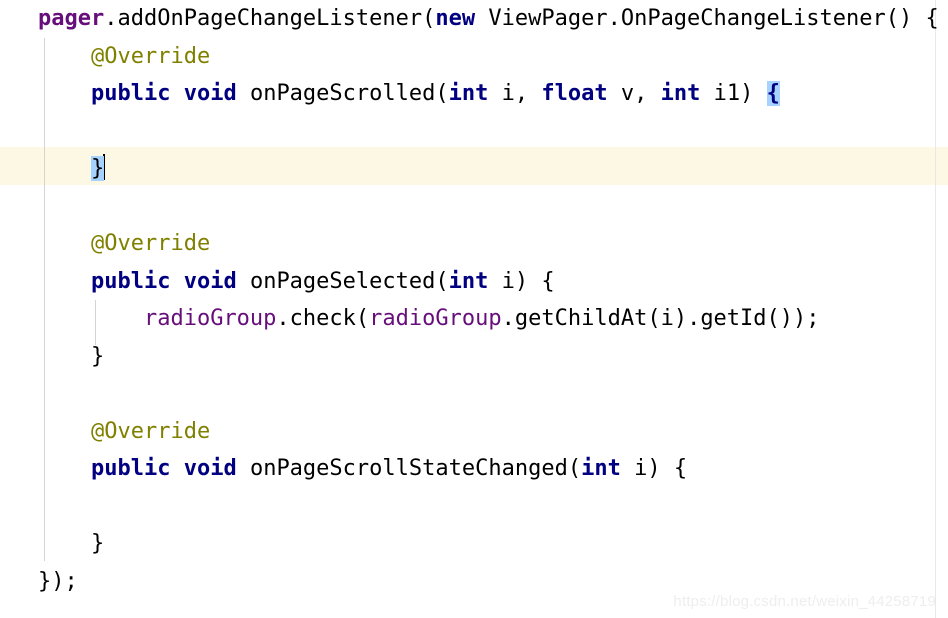 The image size is (948, 618). What do you see at coordinates (581, 318) in the screenshot?
I see `code-token-default: getChildAt` at bounding box center [581, 318].